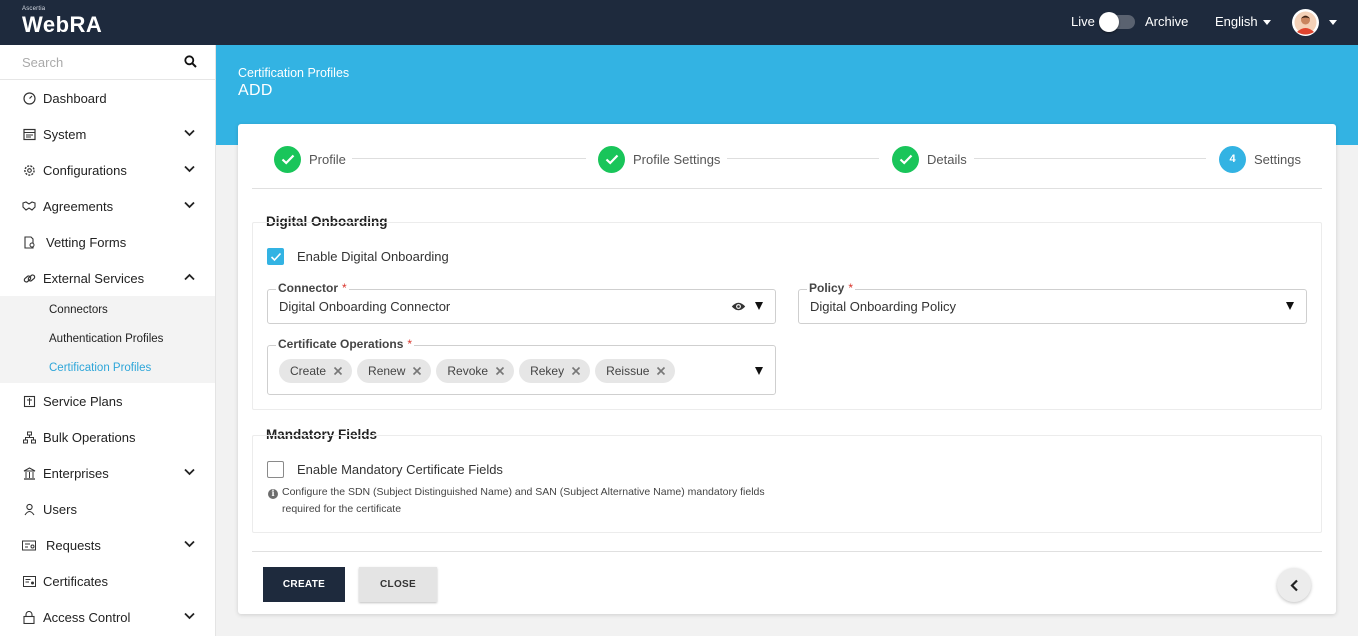 The image size is (1358, 636). I want to click on breadcrumb: Certification Profiles, so click(293, 73).